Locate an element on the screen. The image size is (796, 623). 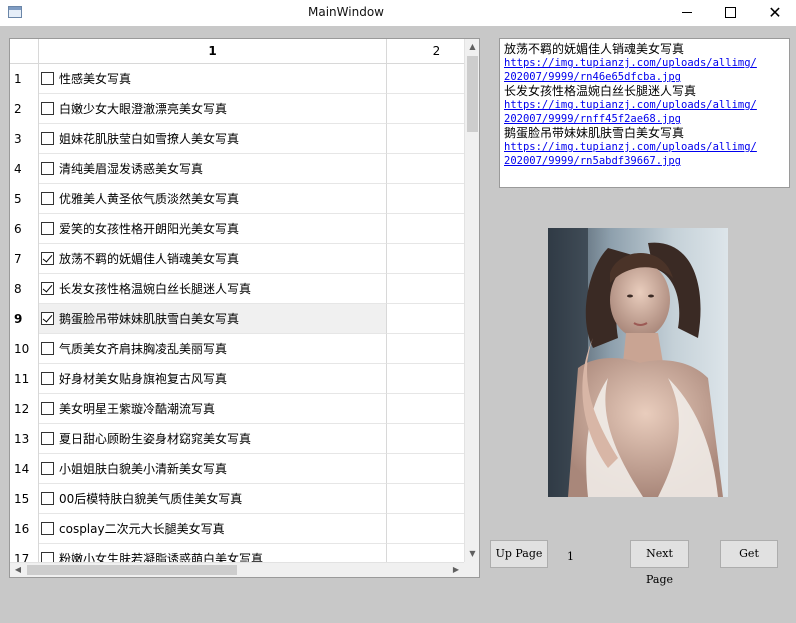
entry-url-line2: 202007/9999/rn5abdf39667.jpg is located at coordinates (644, 161).